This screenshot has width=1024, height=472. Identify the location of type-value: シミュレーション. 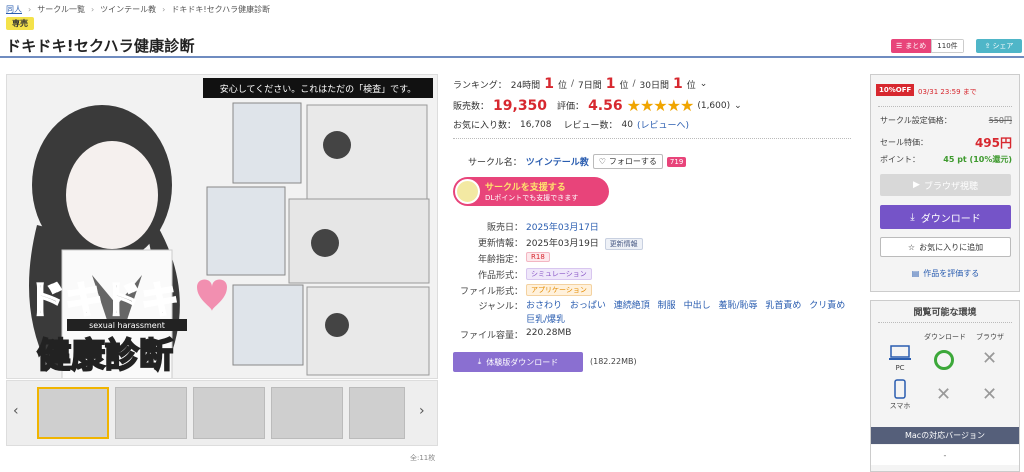
(559, 274).